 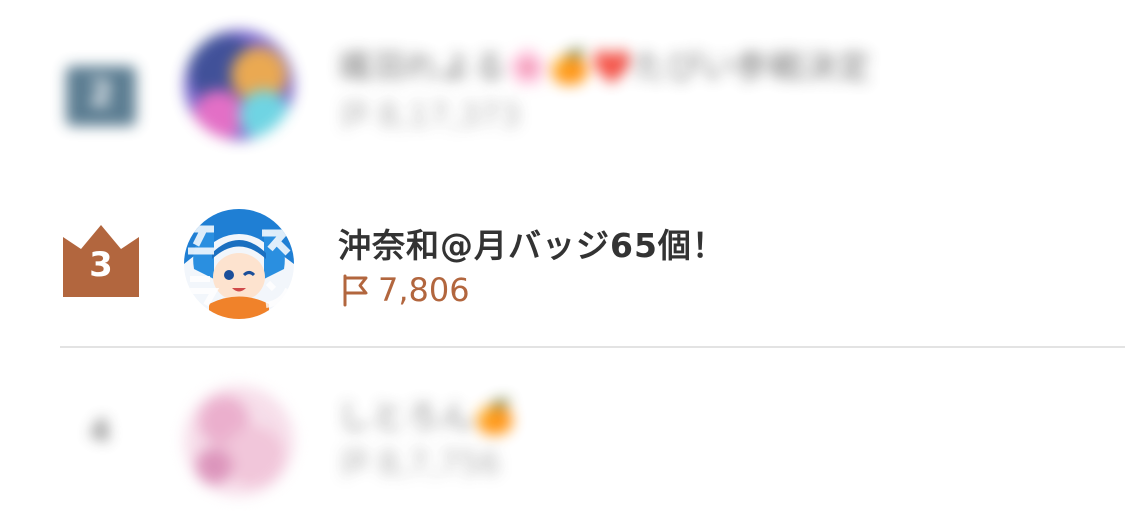 I want to click on score: 8,17,373, so click(x=429, y=115).